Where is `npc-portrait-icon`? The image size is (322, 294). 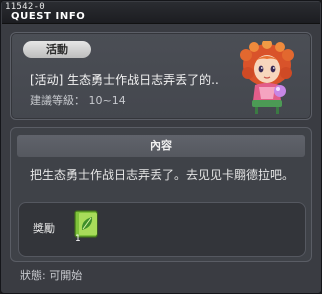
npc-portrait-icon is located at coordinates (267, 77).